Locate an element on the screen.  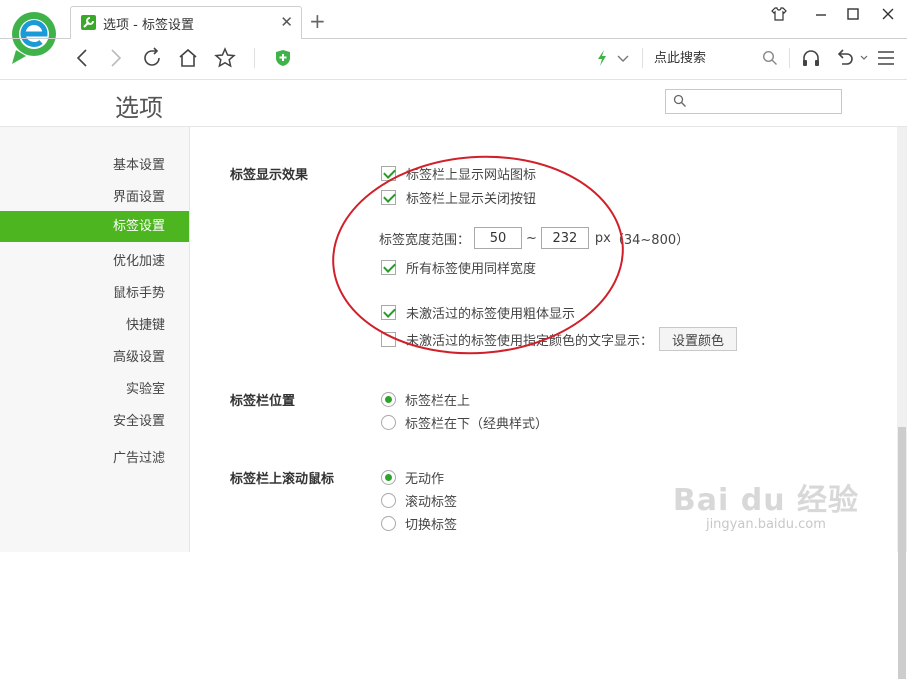
scrollbar-thumb is located at coordinates (902, 553).